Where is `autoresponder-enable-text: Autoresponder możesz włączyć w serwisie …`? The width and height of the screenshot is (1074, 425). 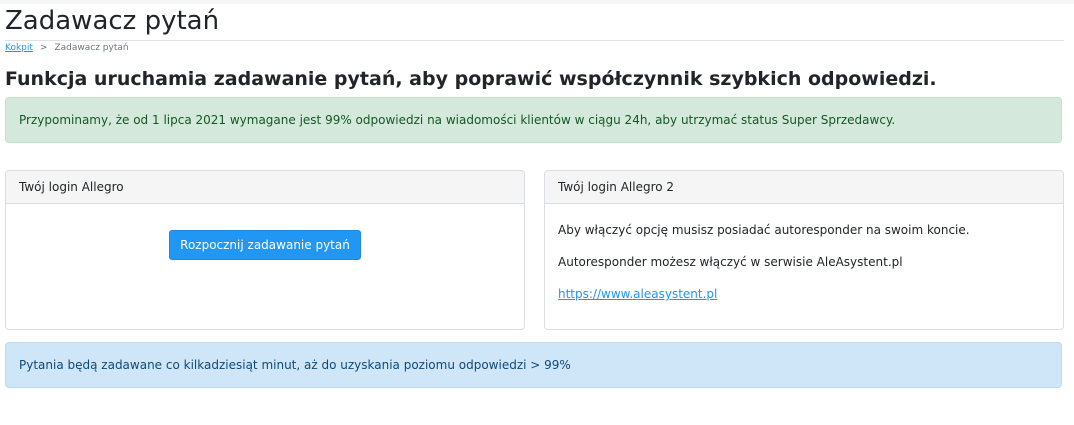
autoresponder-enable-text: Autoresponder możesz włączyć w serwisie … is located at coordinates (730, 262).